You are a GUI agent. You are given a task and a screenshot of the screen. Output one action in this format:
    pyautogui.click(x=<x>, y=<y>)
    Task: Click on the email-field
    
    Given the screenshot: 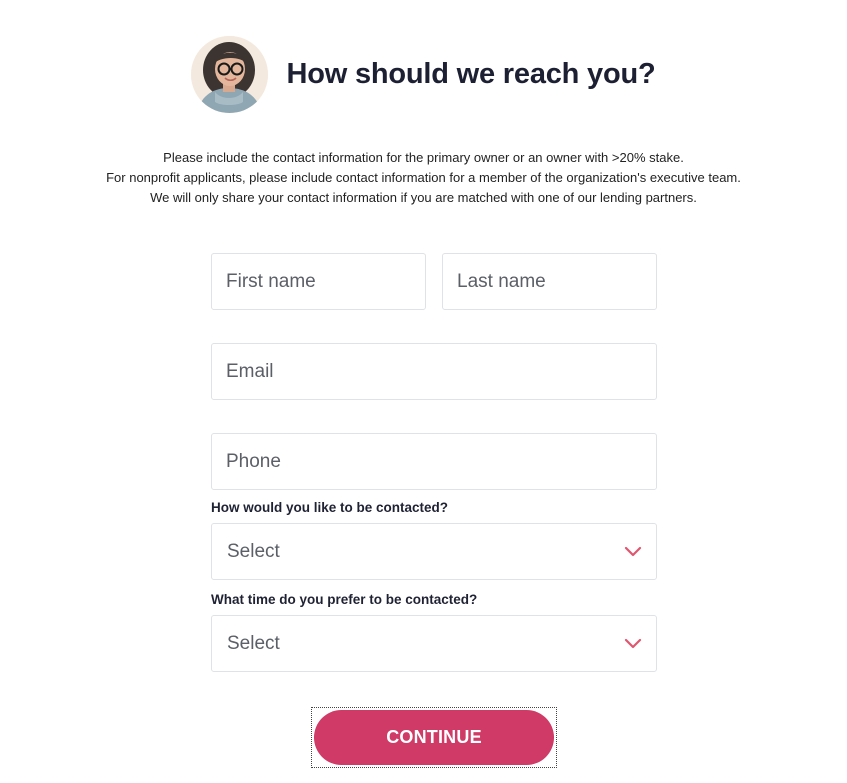 What is the action you would take?
    pyautogui.click(x=434, y=371)
    